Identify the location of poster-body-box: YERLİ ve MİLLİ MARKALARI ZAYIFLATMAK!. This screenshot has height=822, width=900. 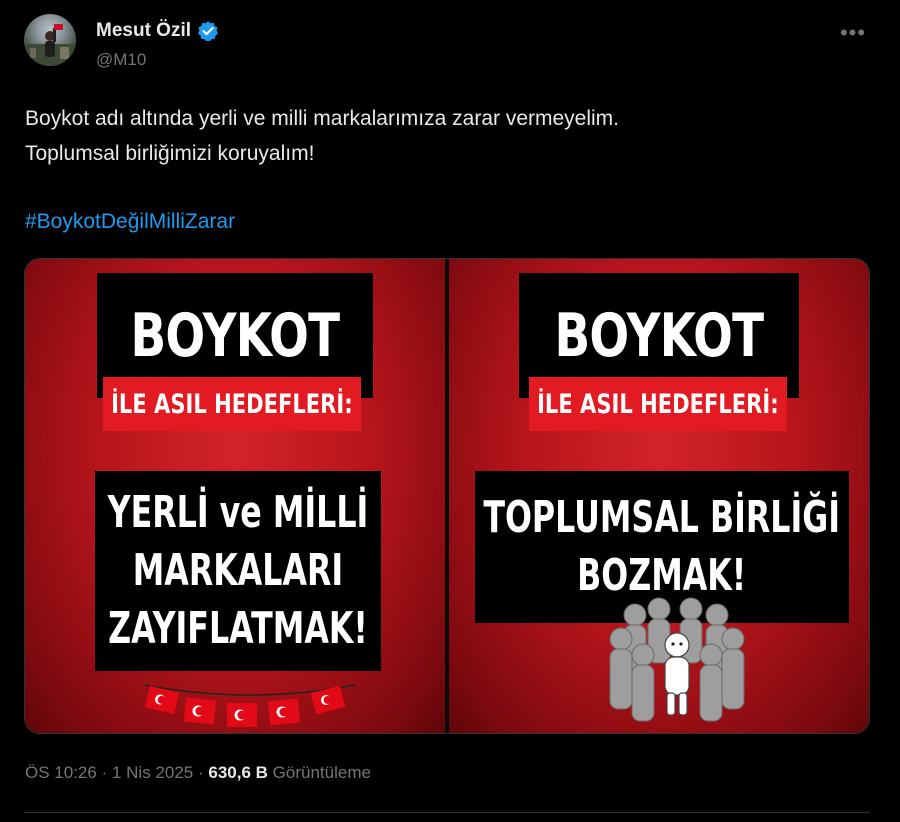
(238, 571).